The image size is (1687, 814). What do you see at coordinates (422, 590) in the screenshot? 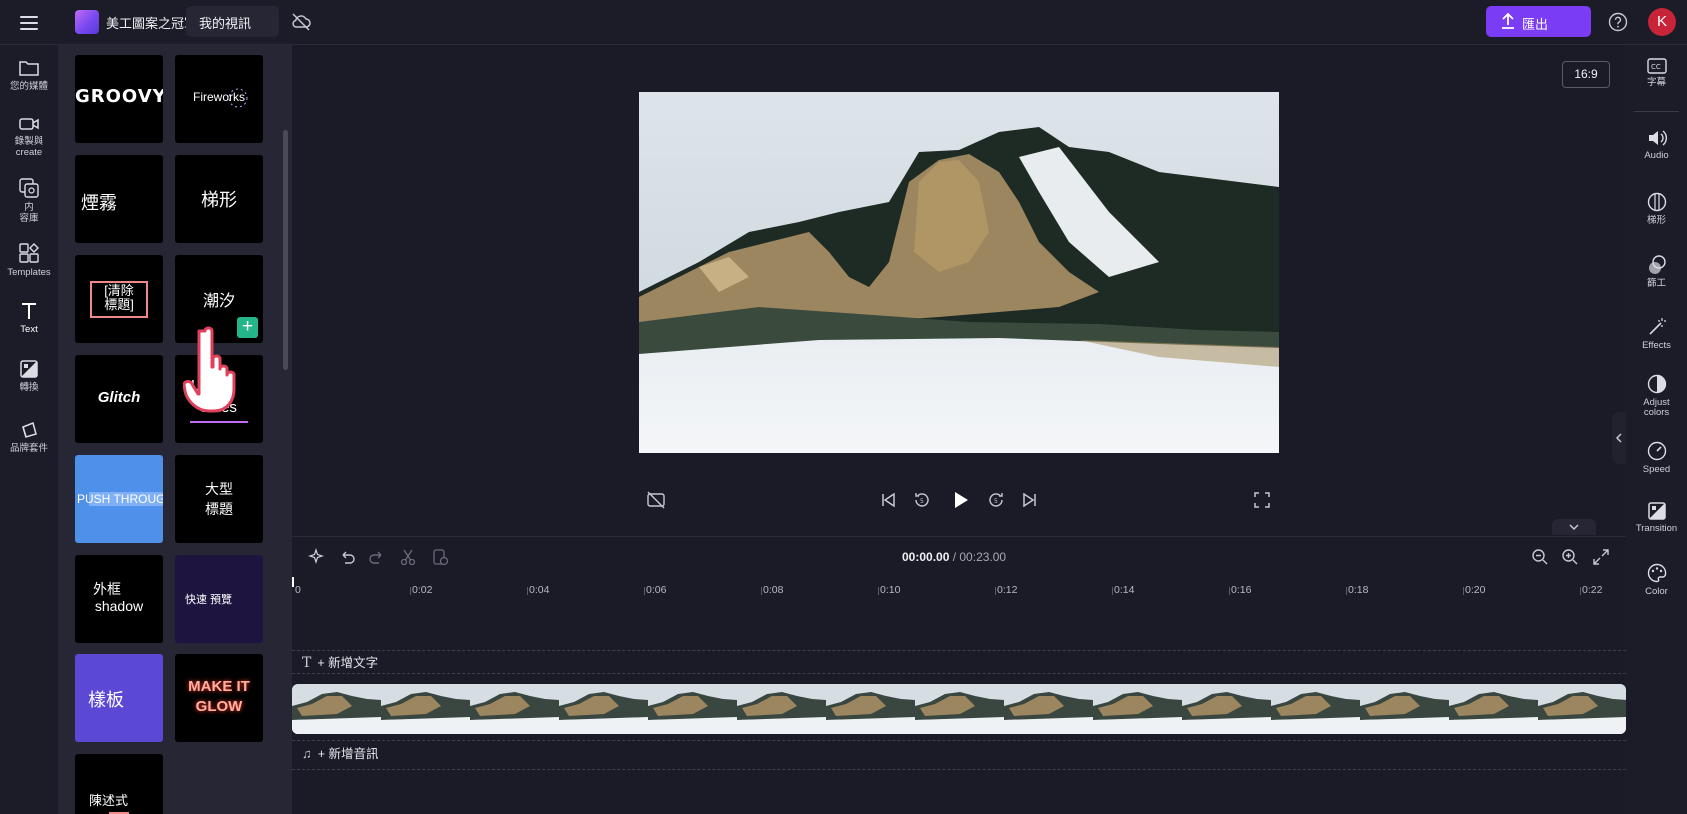
I see `tick-label: 0:02` at bounding box center [422, 590].